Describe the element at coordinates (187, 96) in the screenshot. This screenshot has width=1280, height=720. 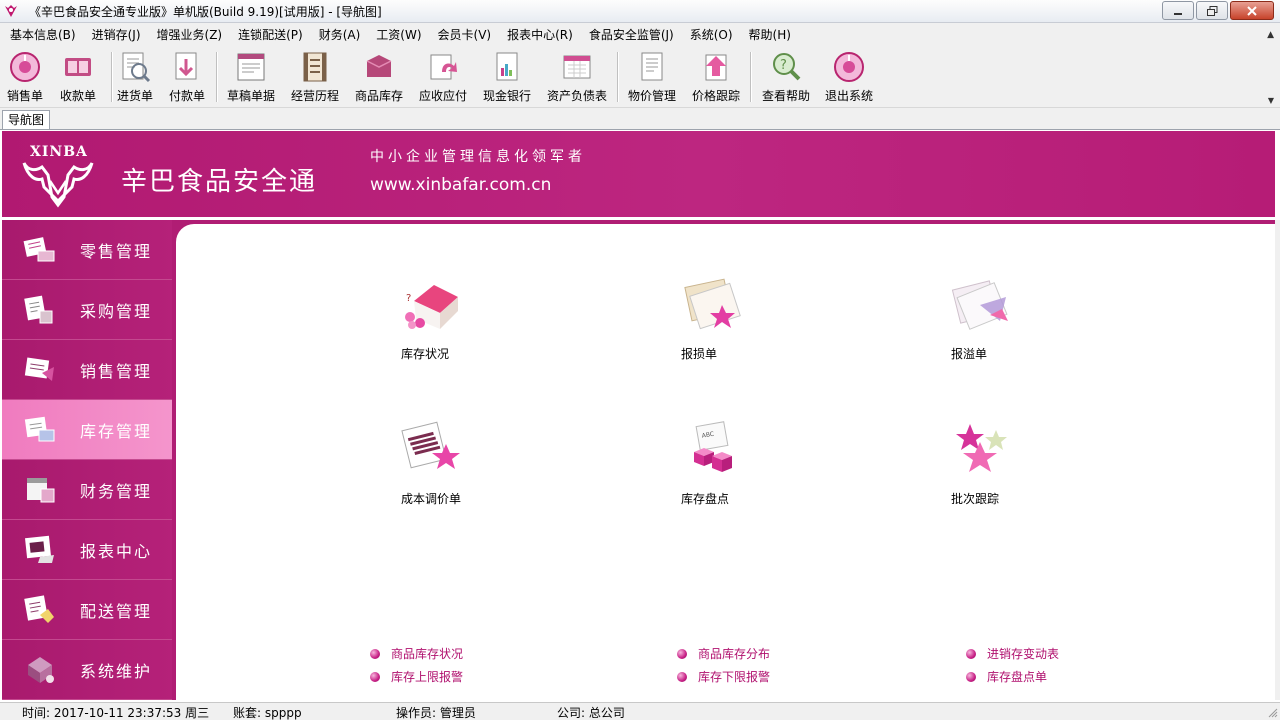
I see `toolbar-label: 付款单` at that location.